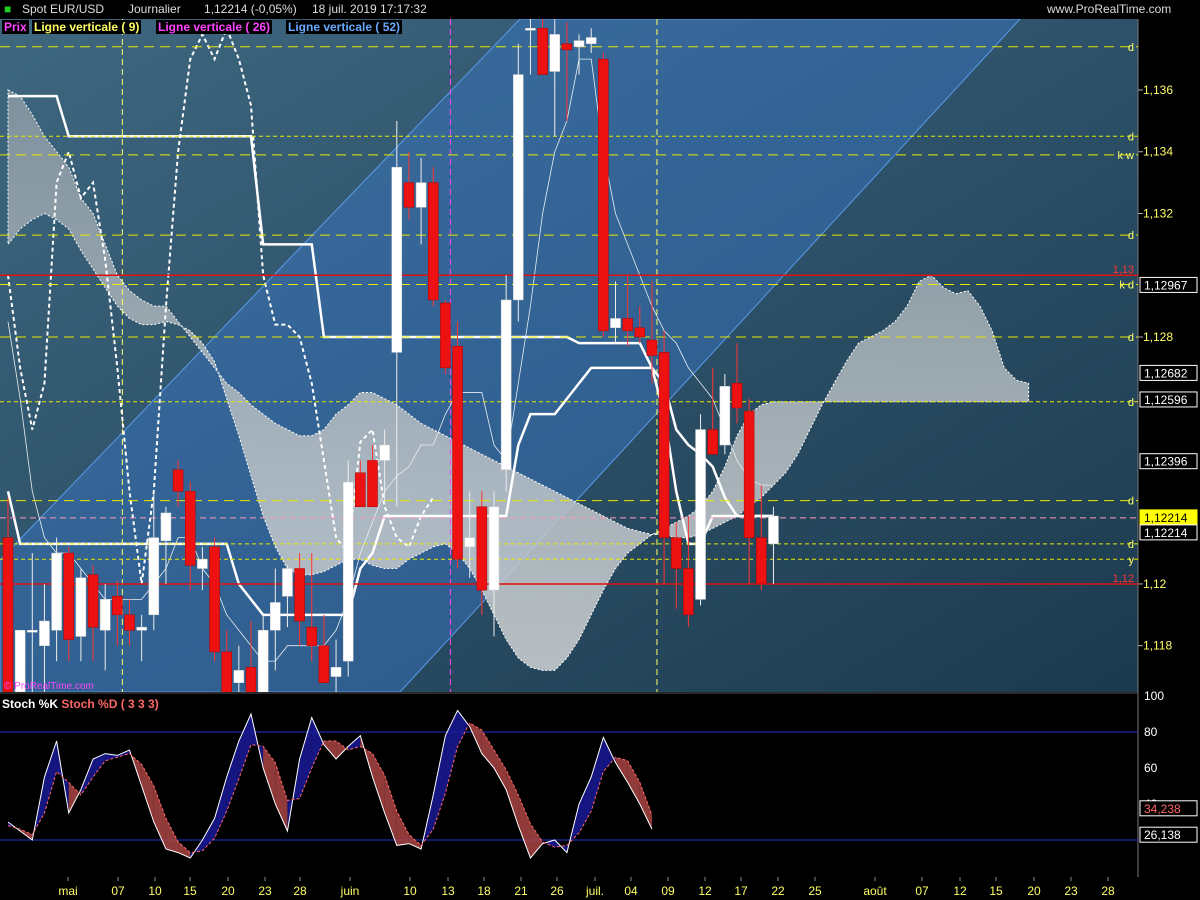 The height and width of the screenshot is (900, 1200). Describe the element at coordinates (1168, 284) in the screenshot. I see `price-label-box: 1,12967` at that location.